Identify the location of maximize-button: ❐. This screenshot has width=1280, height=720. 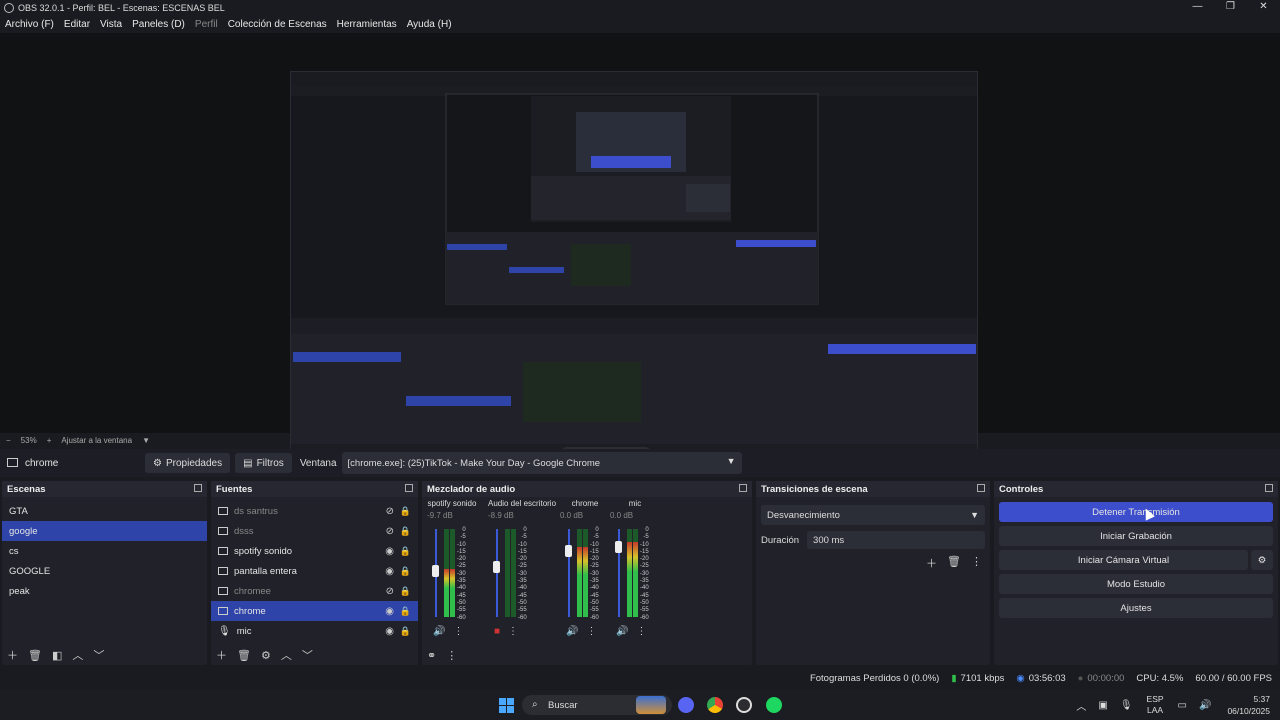
(1230, 7).